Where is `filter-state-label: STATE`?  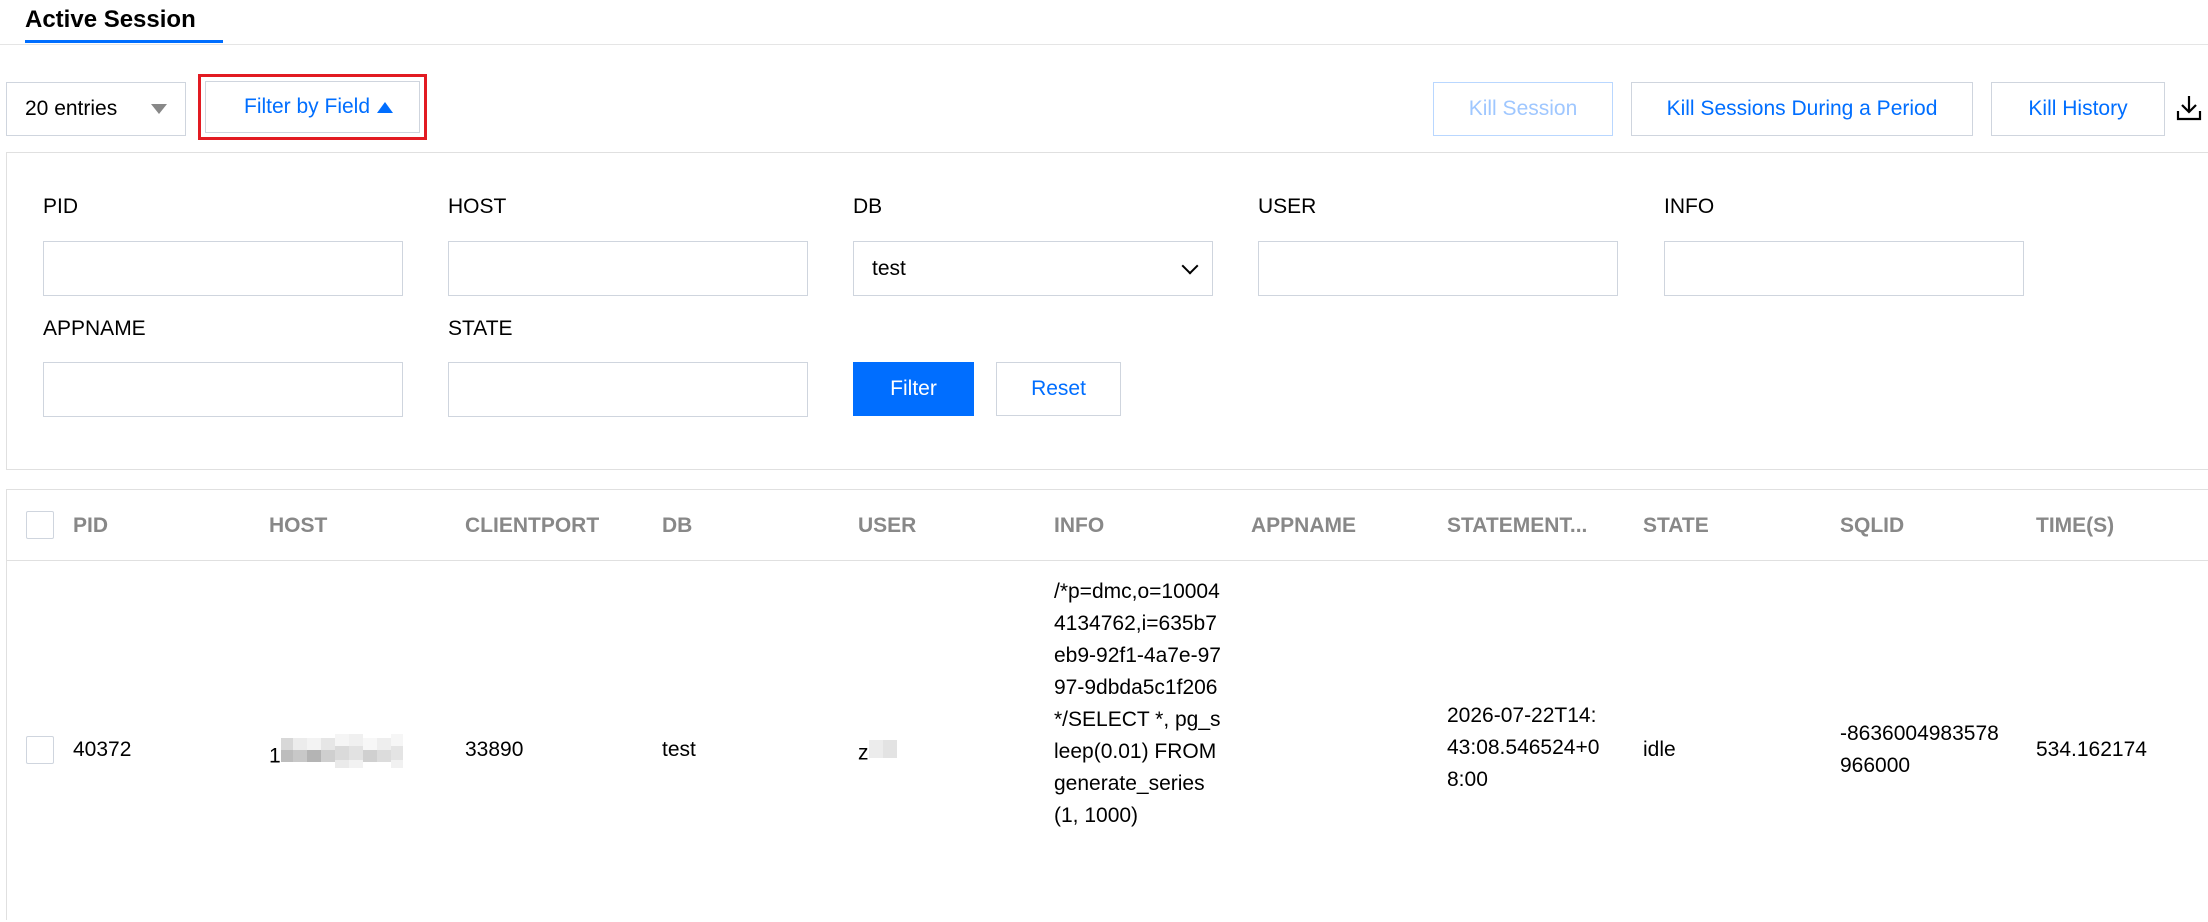
filter-state-label: STATE is located at coordinates (480, 328).